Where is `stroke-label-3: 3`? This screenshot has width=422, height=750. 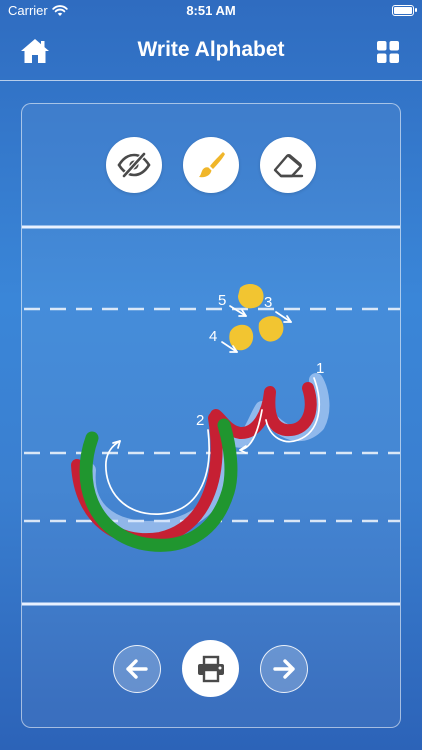 stroke-label-3: 3 is located at coordinates (268, 302).